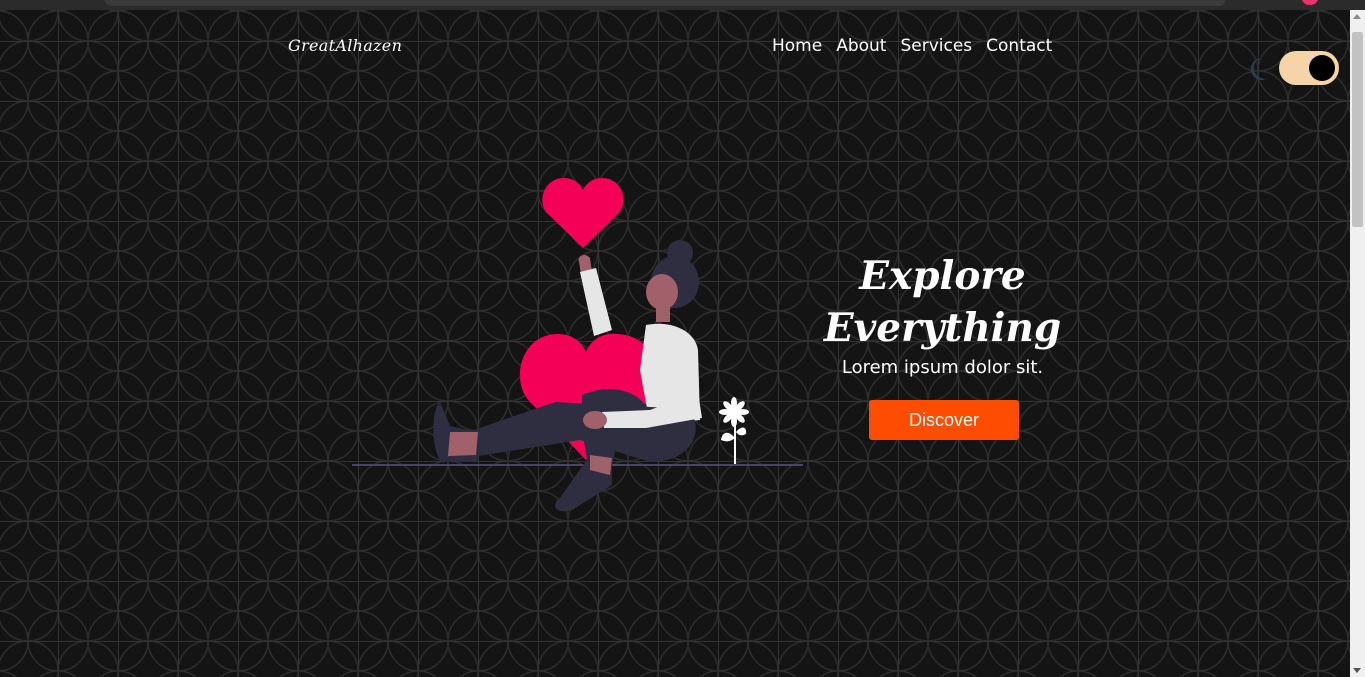 Image resolution: width=1365 pixels, height=677 pixels. I want to click on hero-title-line2: Everything, so click(942, 328).